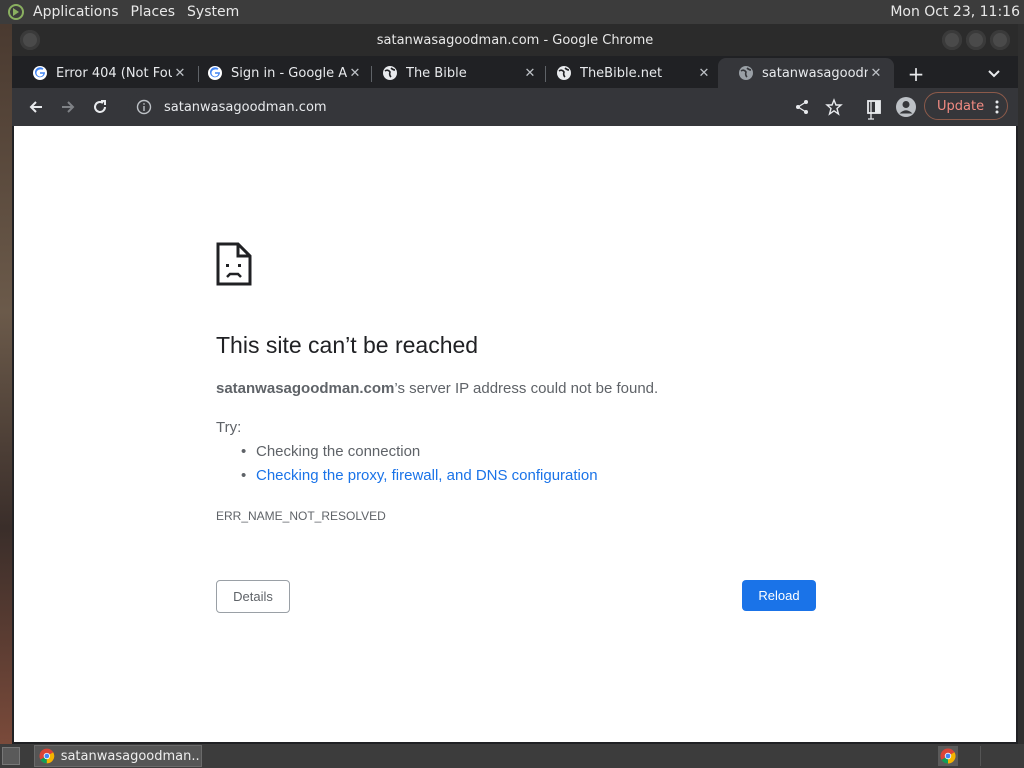 The width and height of the screenshot is (1024, 768). I want to click on share-button, so click(802, 107).